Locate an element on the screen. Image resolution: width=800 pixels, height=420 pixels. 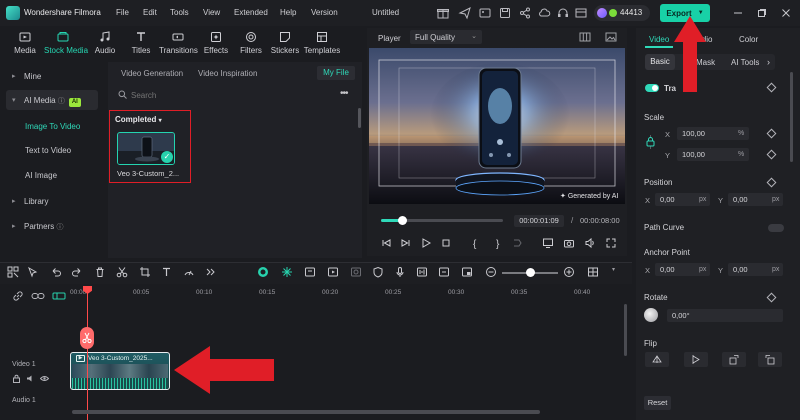
mark-out-icon: } is located at coordinates (498, 243).